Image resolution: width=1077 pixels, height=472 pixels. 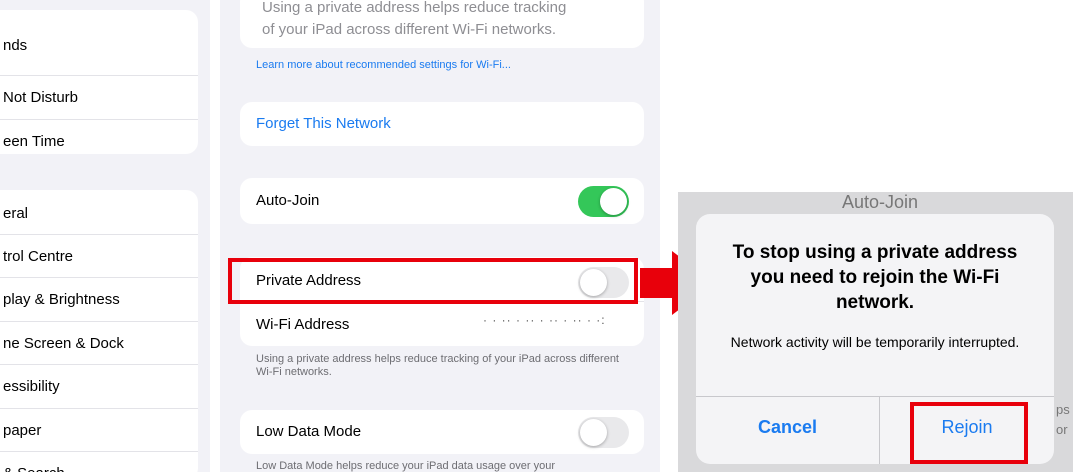 What do you see at coordinates (787, 430) in the screenshot?
I see `cancel-button: Cancel` at bounding box center [787, 430].